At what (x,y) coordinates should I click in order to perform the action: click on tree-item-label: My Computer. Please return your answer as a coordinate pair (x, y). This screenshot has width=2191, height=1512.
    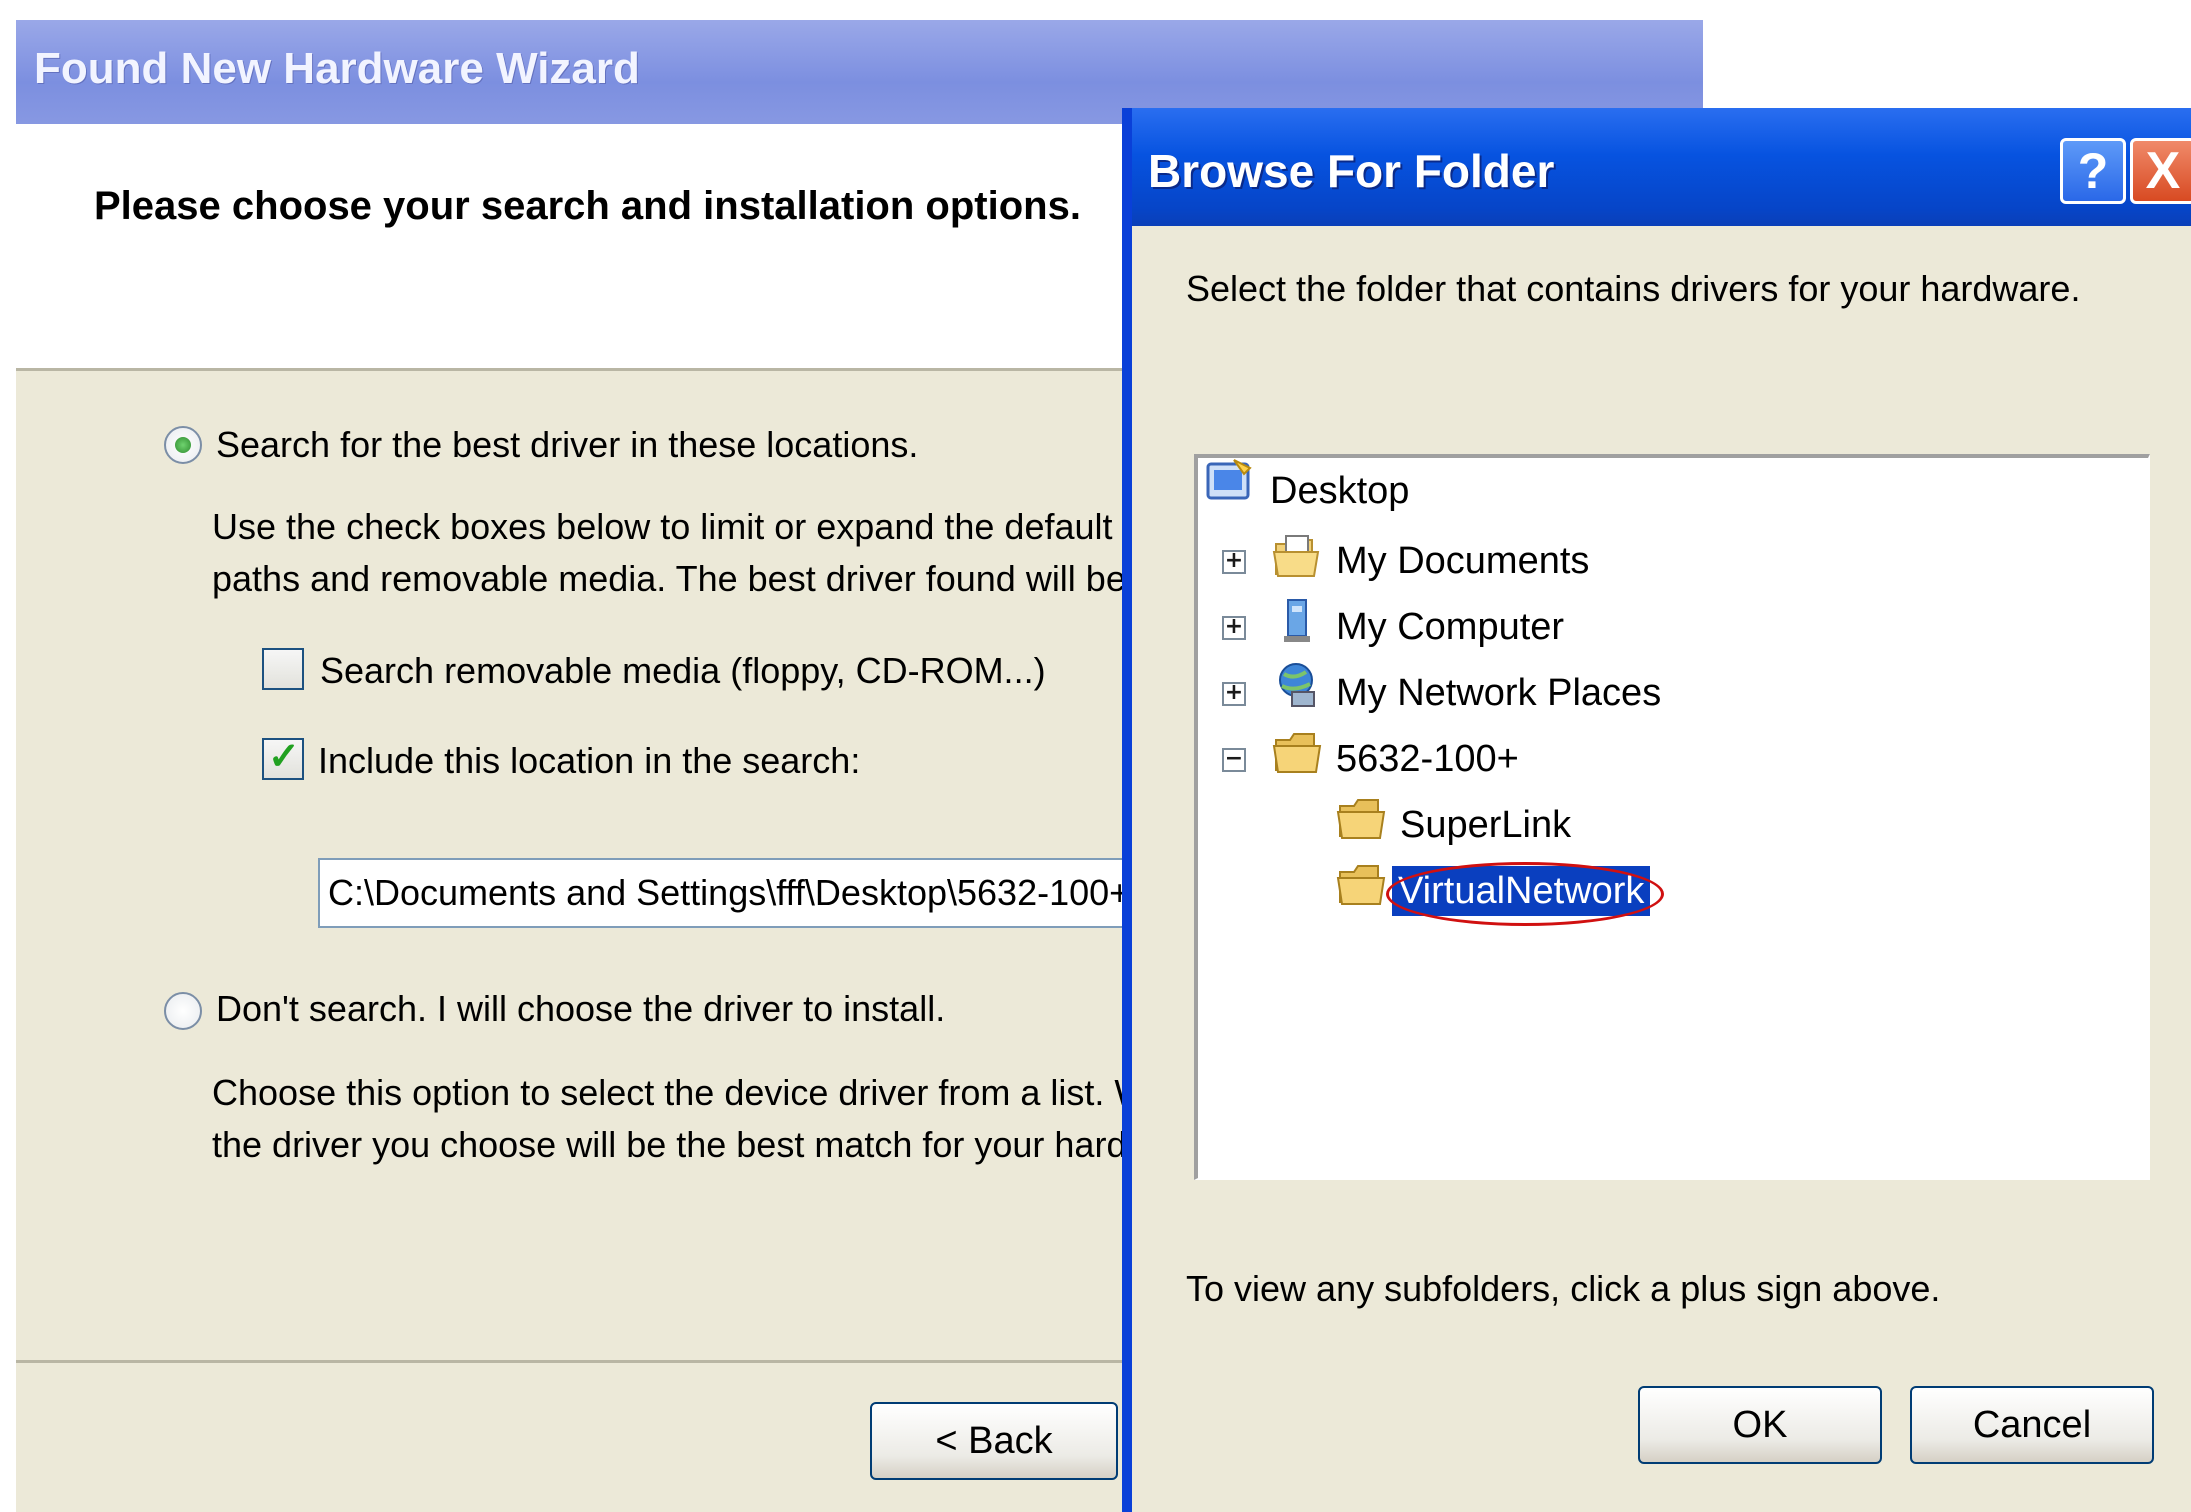
    Looking at the image, I should click on (1450, 627).